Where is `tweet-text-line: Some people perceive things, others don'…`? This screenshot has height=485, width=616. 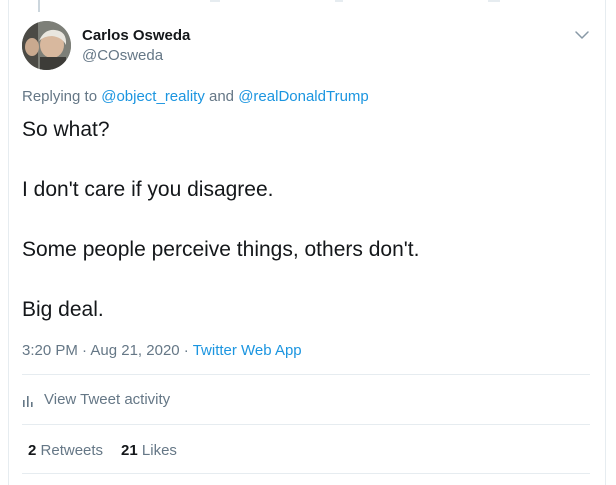
tweet-text-line: Some people perceive things, others don'… is located at coordinates (221, 249).